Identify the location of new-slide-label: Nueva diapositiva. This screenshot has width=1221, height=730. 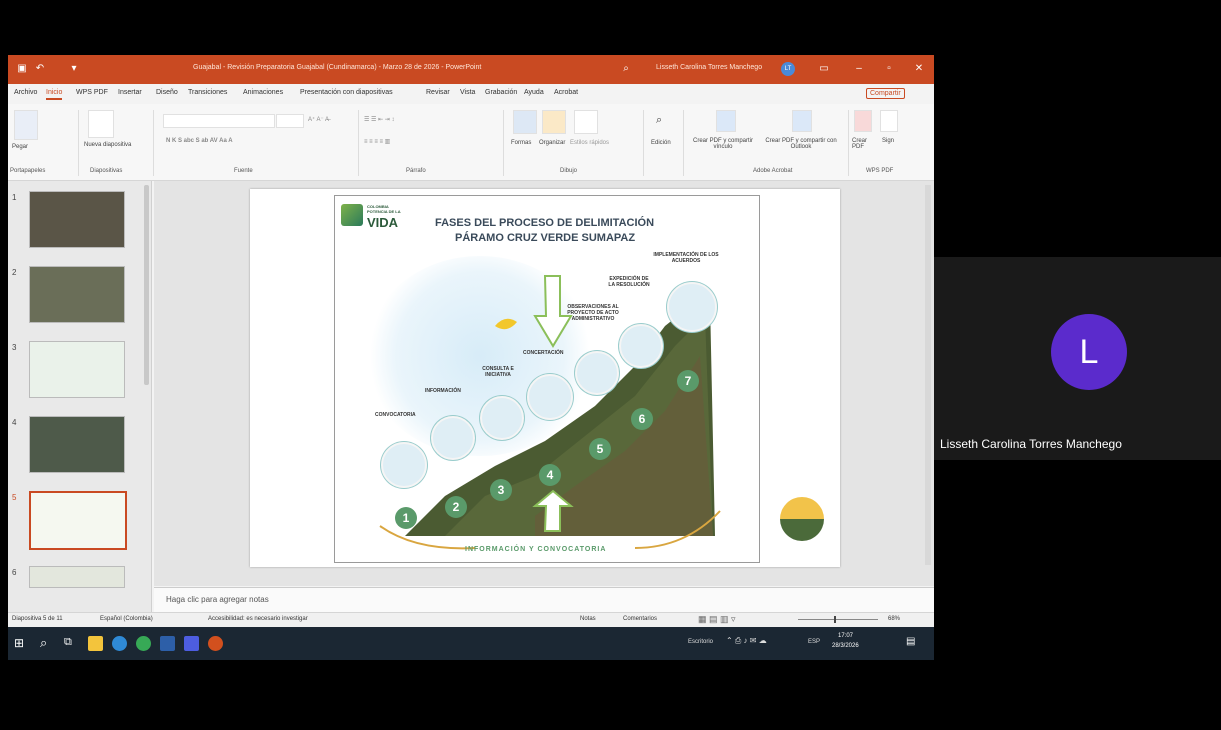
(107, 145).